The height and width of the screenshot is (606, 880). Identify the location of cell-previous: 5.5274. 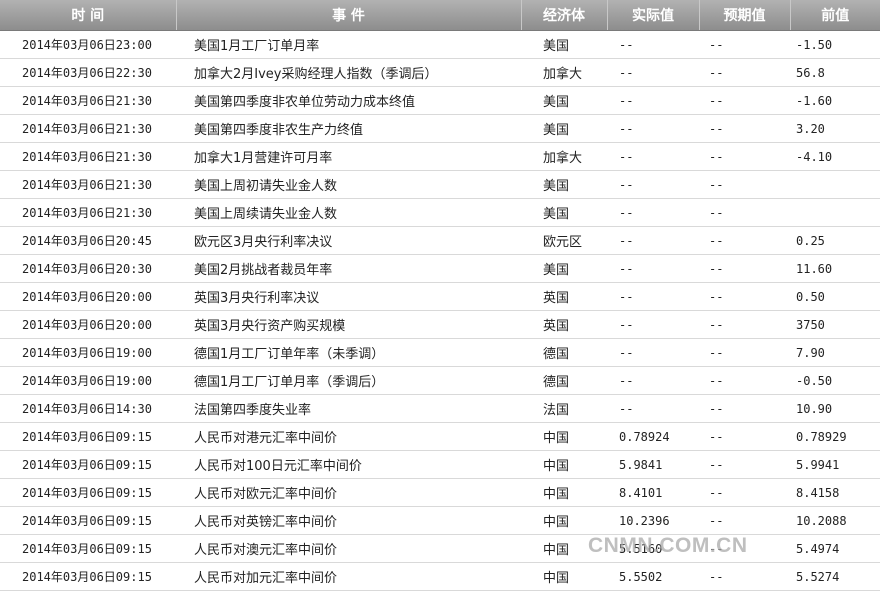
(835, 576).